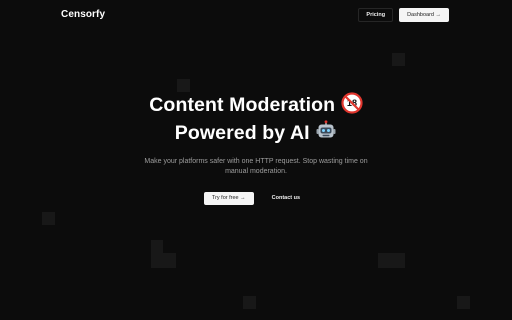 The image size is (512, 320). Describe the element at coordinates (256, 15) in the screenshot. I see `top-navbar: Censorfy Pricing Dashboard →` at that location.